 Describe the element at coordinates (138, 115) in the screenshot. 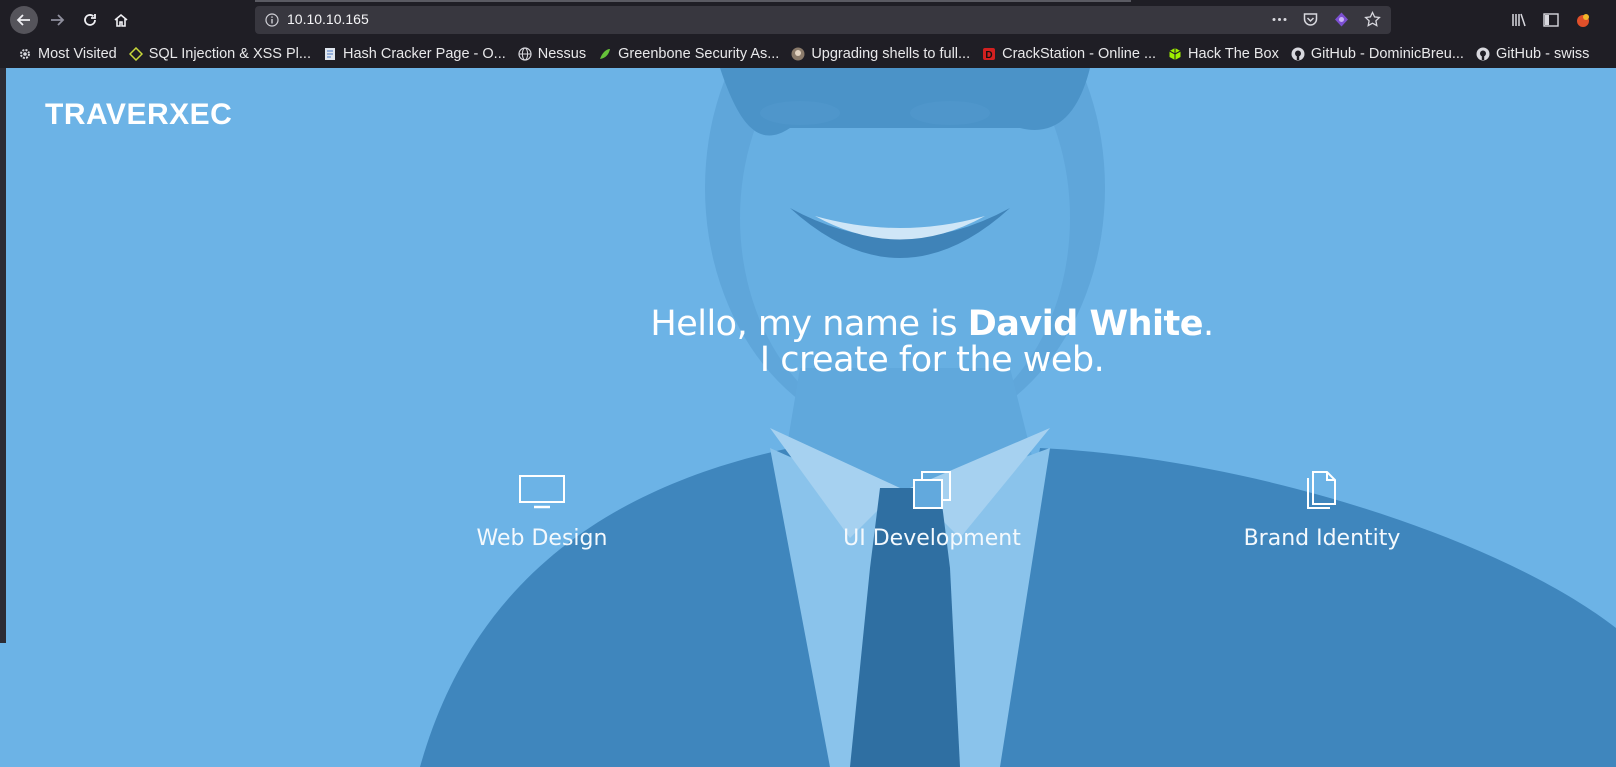

I see `site-logo: TRAVERXEC` at that location.